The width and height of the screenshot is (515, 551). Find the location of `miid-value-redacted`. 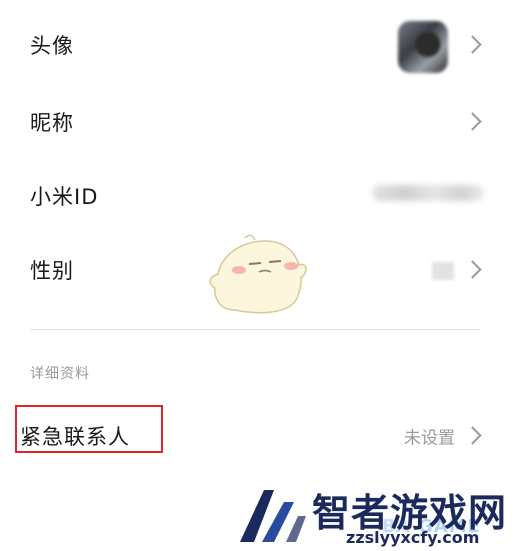

miid-value-redacted is located at coordinates (428, 193).